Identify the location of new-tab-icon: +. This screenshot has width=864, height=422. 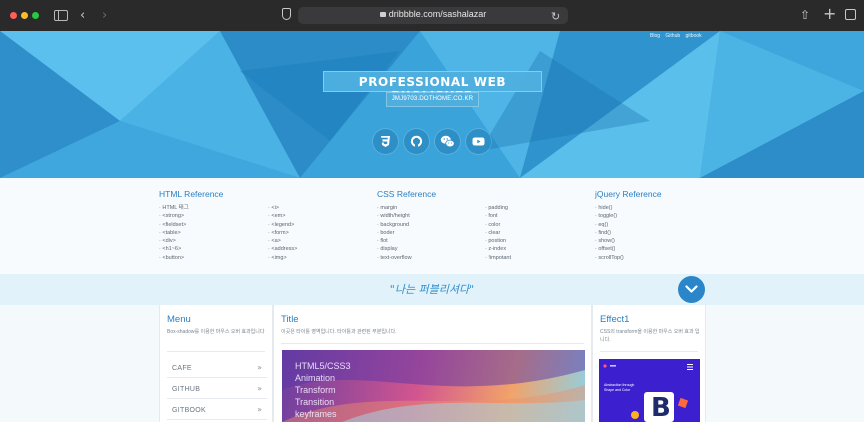
(829, 13).